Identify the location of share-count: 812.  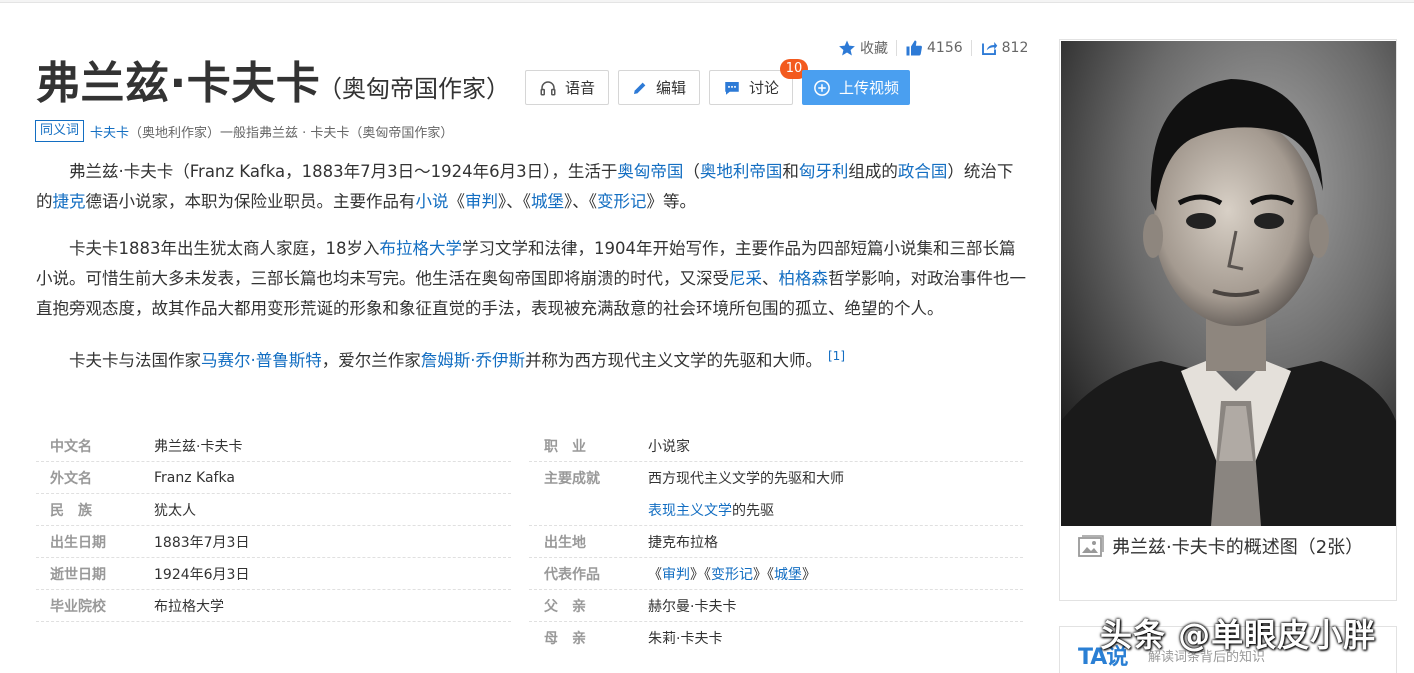
(1015, 48).